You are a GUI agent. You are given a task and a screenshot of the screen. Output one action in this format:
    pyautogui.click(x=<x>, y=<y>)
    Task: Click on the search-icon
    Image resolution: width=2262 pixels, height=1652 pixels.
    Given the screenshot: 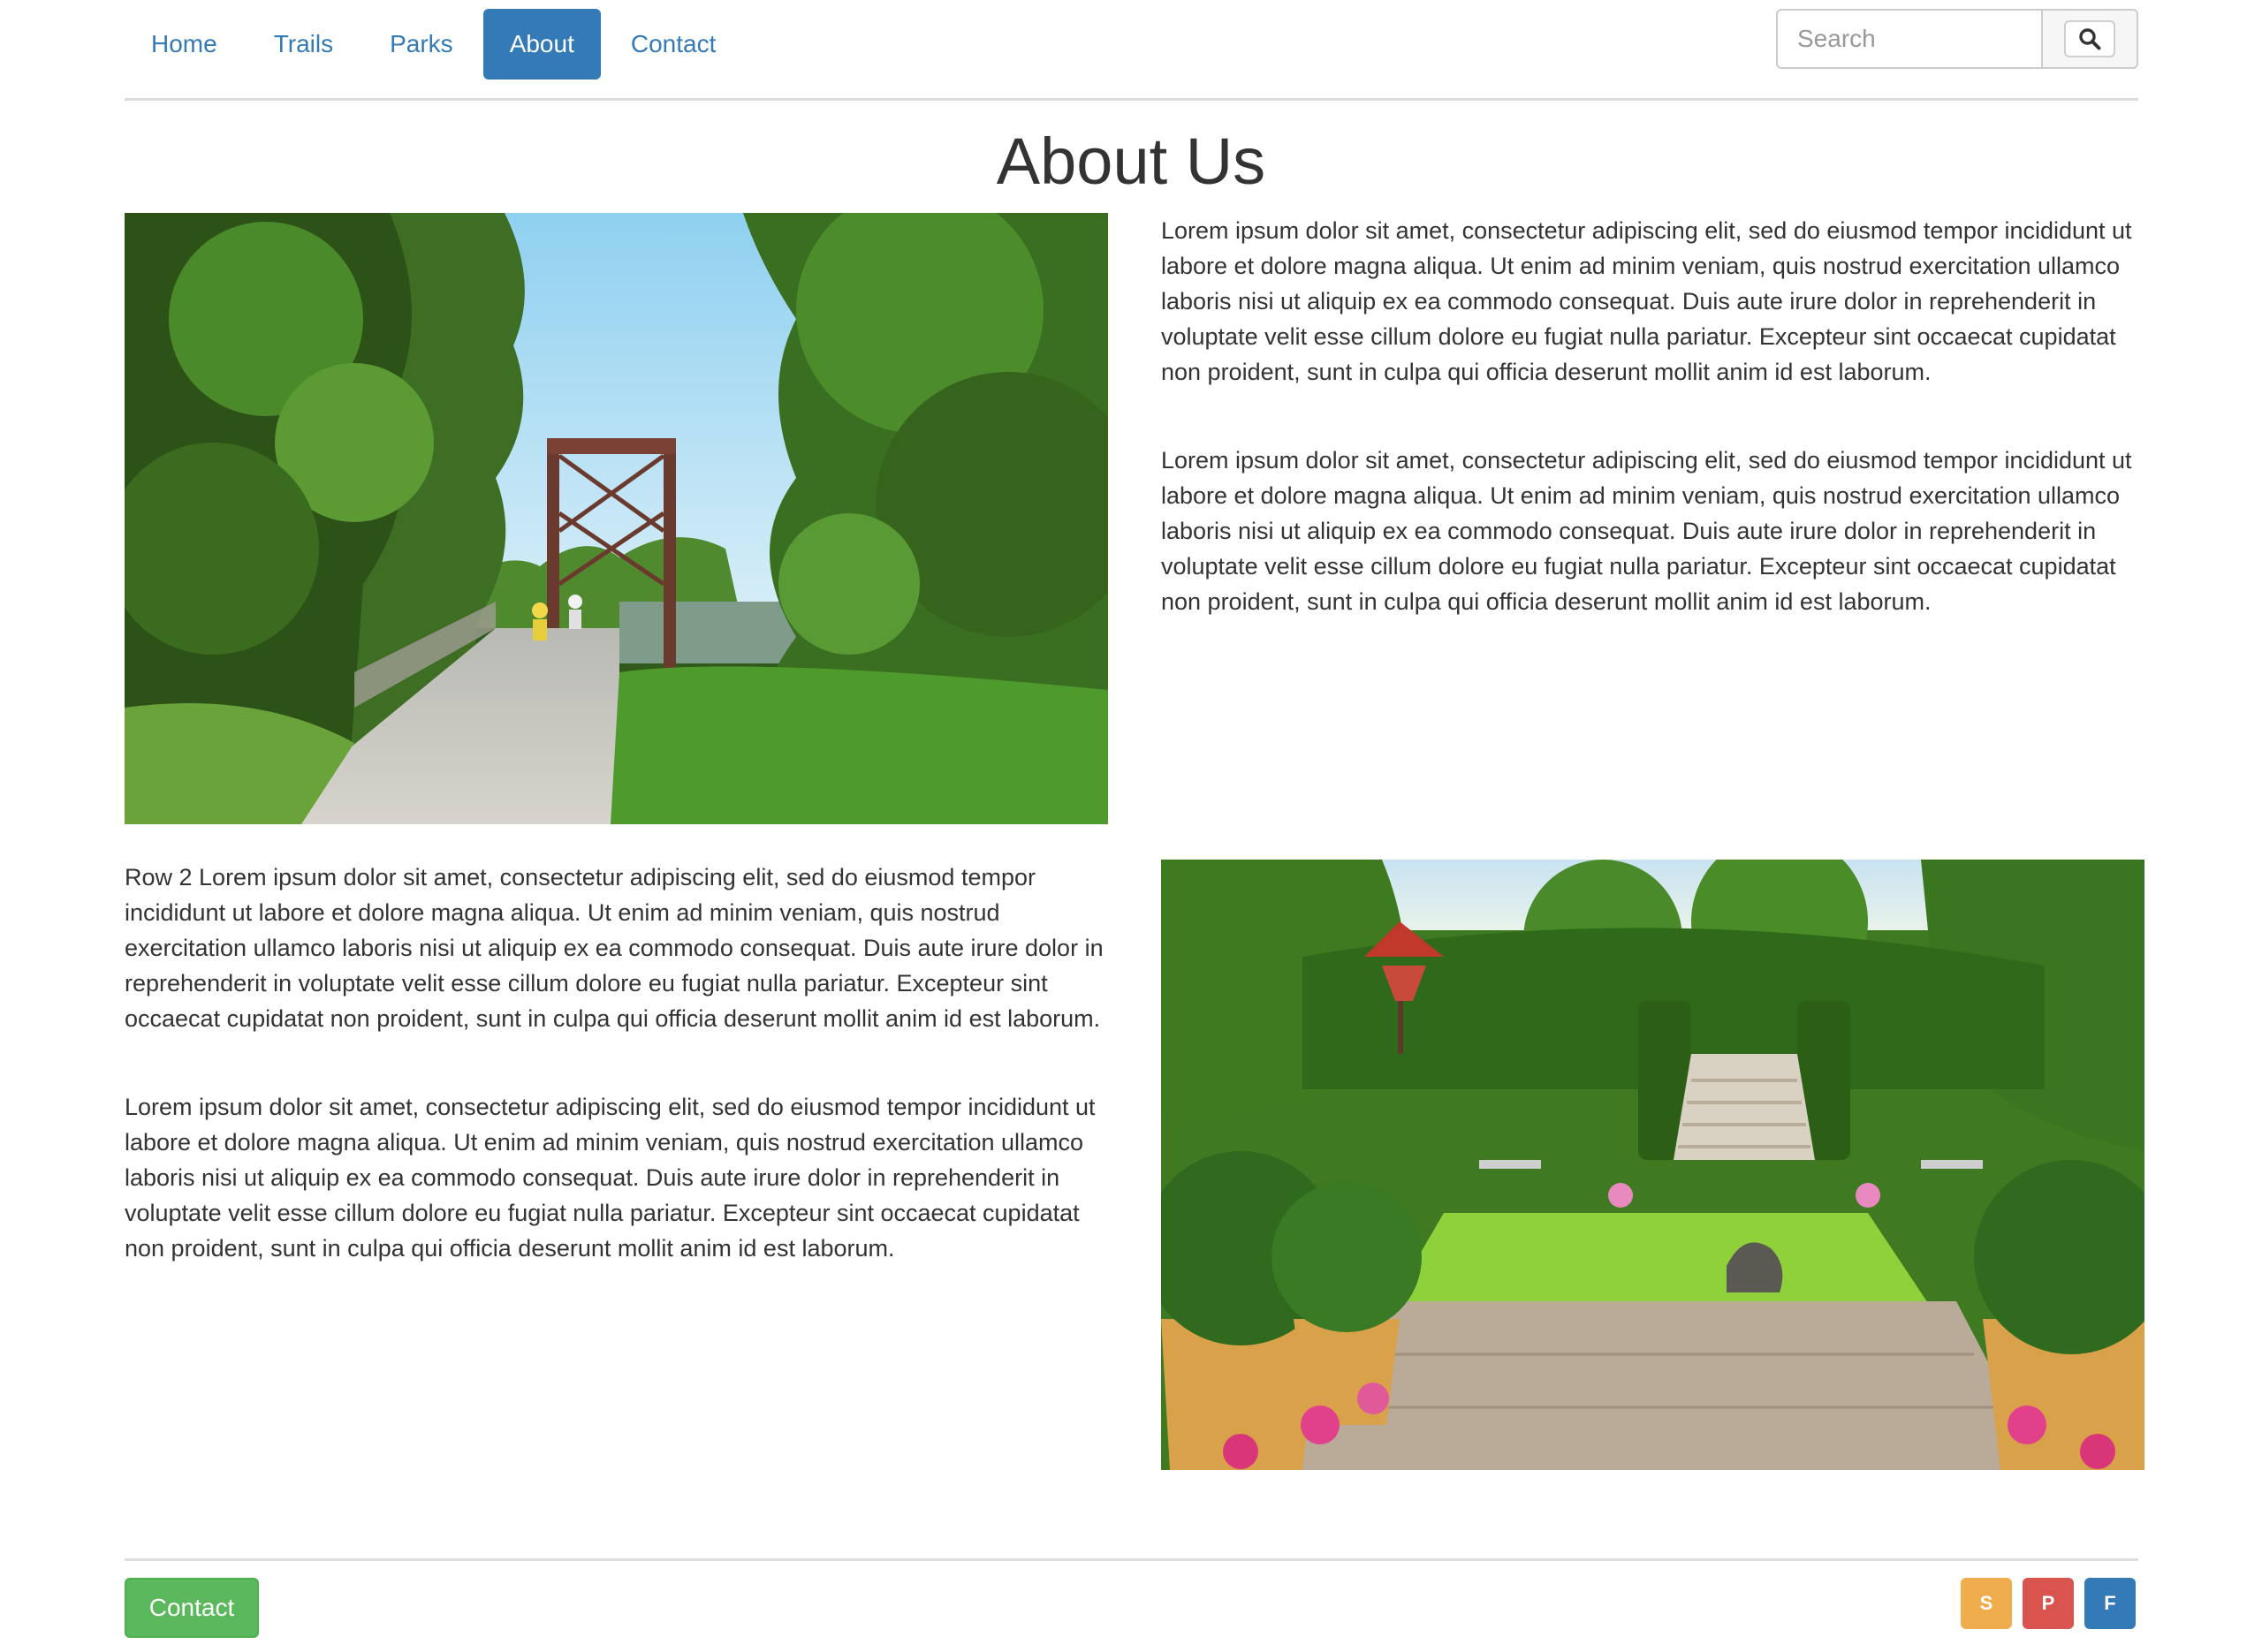 What is the action you would take?
    pyautogui.click(x=2090, y=39)
    